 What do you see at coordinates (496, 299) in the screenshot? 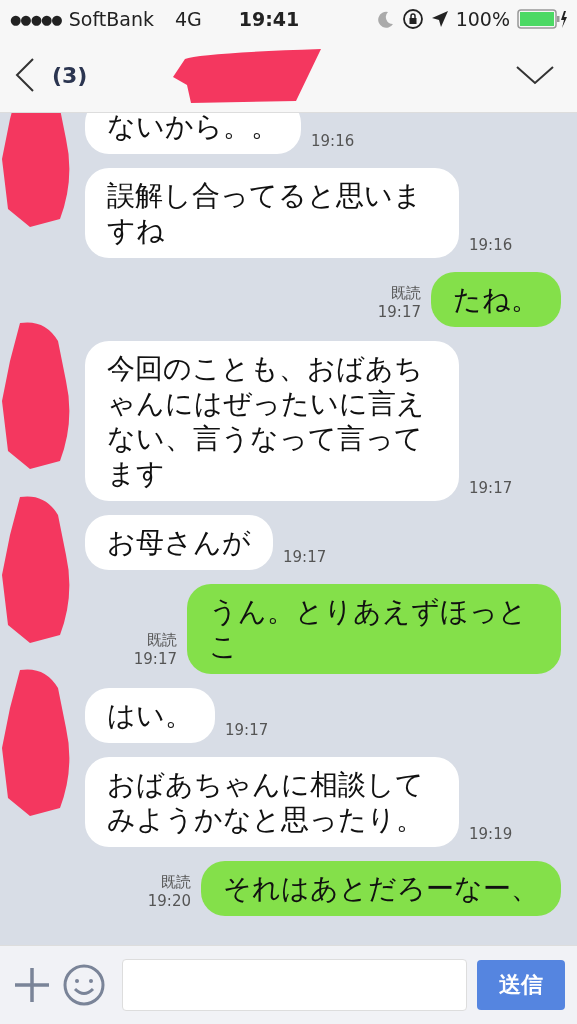
I see `message-bubble: たね。` at bounding box center [496, 299].